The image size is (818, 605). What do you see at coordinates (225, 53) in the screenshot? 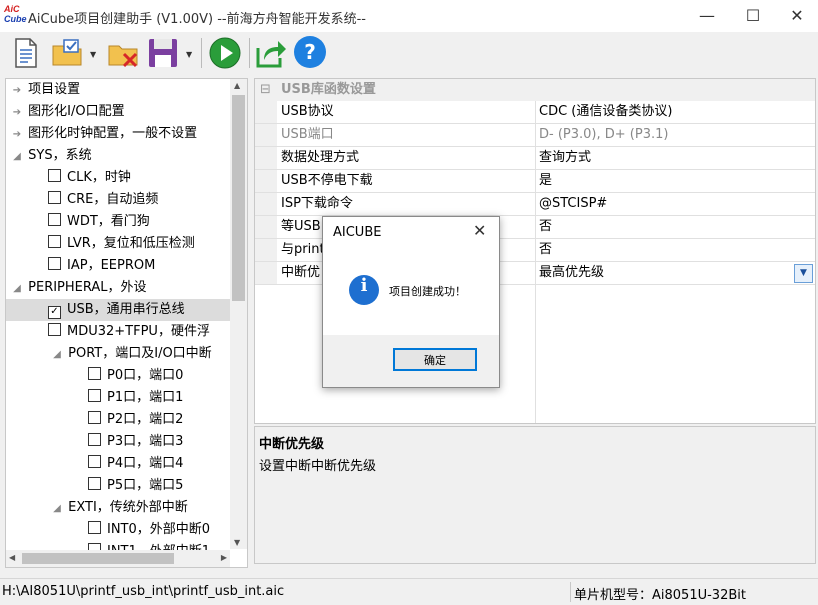
I see `run-icon` at bounding box center [225, 53].